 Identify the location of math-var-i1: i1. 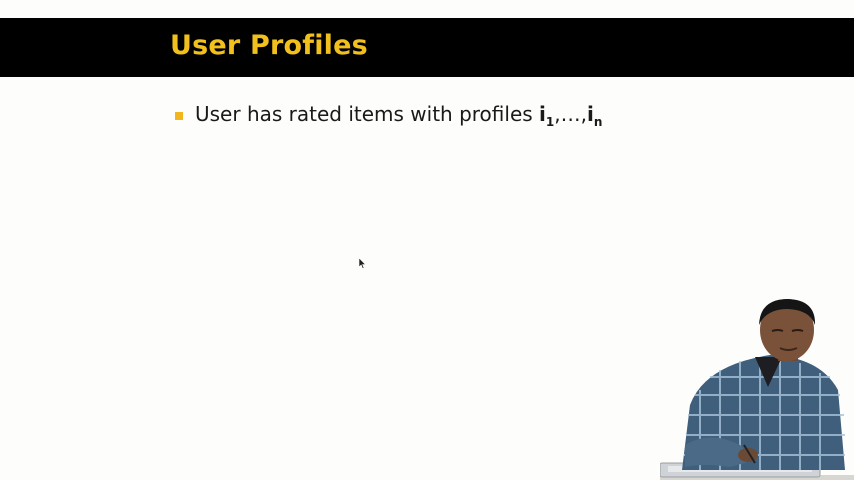
(547, 115).